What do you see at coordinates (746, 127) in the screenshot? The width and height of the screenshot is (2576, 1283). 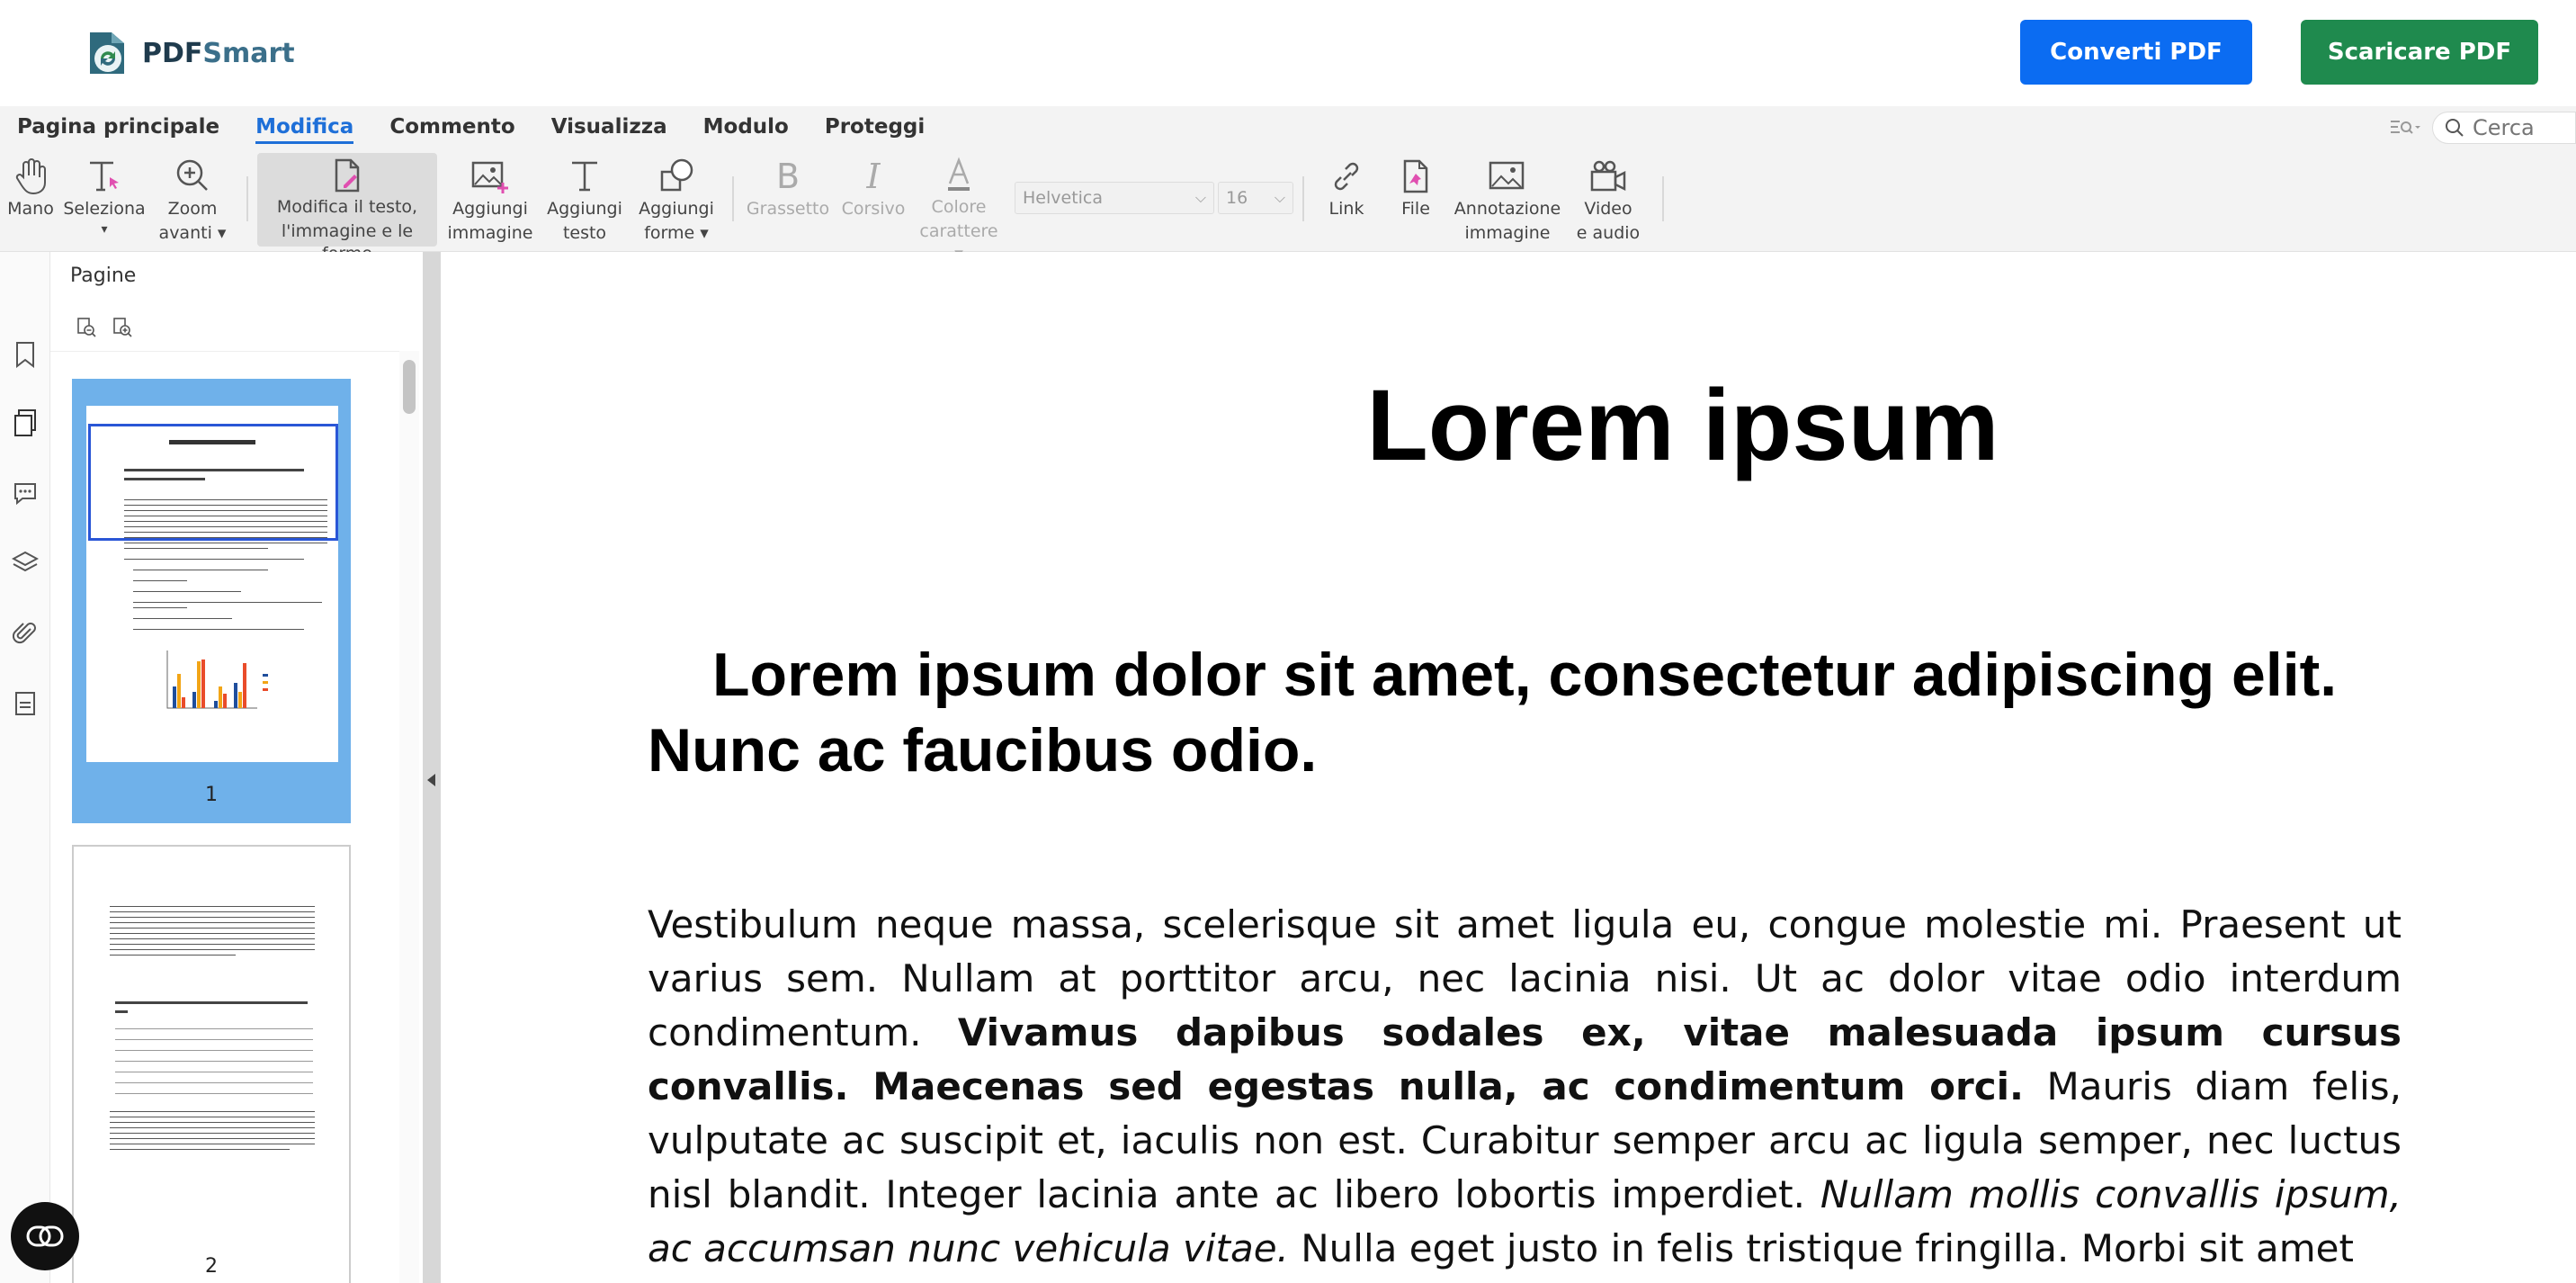 I see `tab-modulo: Modulo` at bounding box center [746, 127].